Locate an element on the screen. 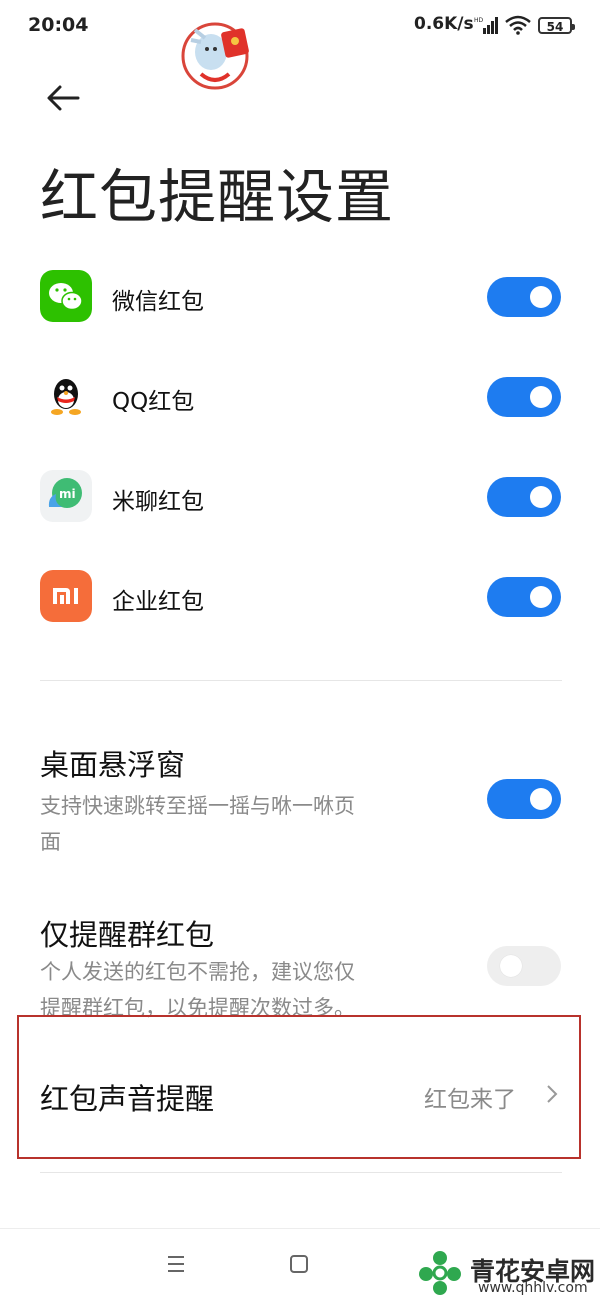 Image resolution: width=600 pixels, height=1301 pixels. qq-icon is located at coordinates (66, 396).